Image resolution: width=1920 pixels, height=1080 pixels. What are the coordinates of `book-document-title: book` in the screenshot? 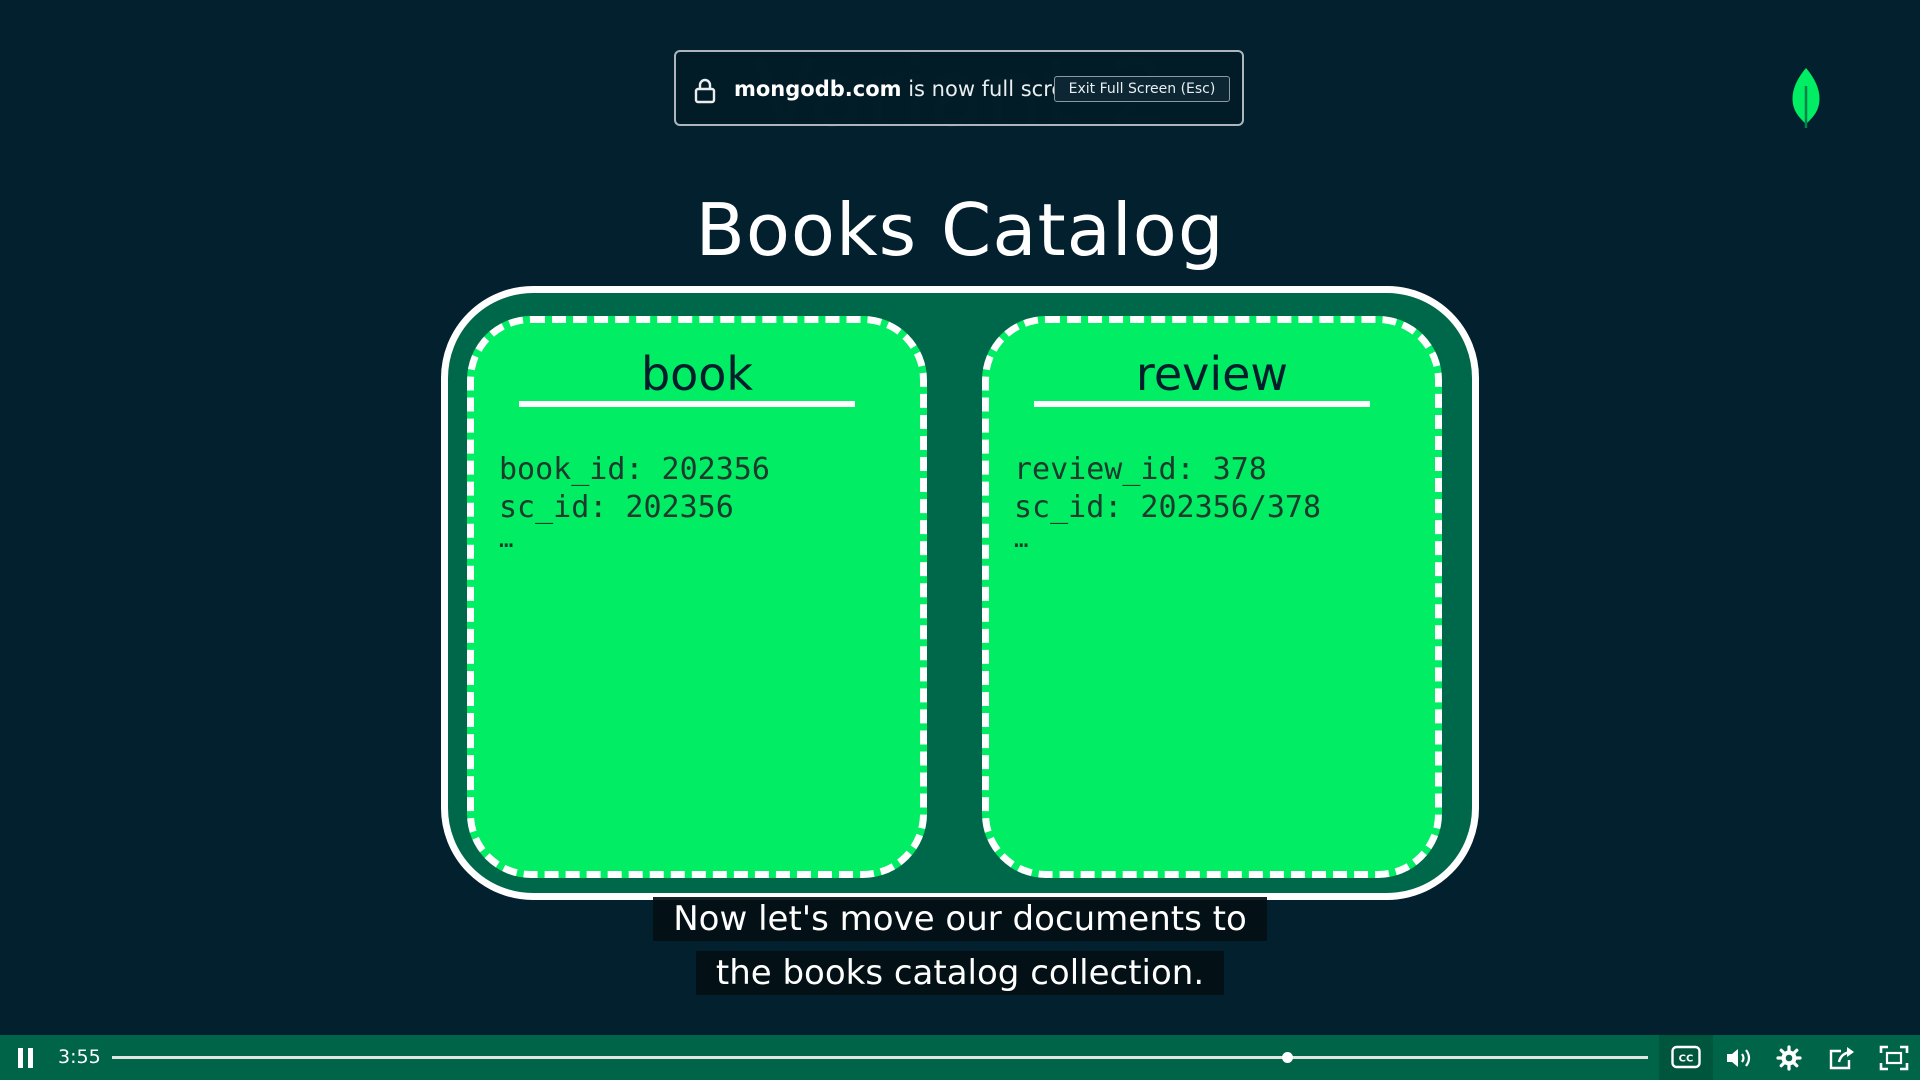 It's located at (697, 374).